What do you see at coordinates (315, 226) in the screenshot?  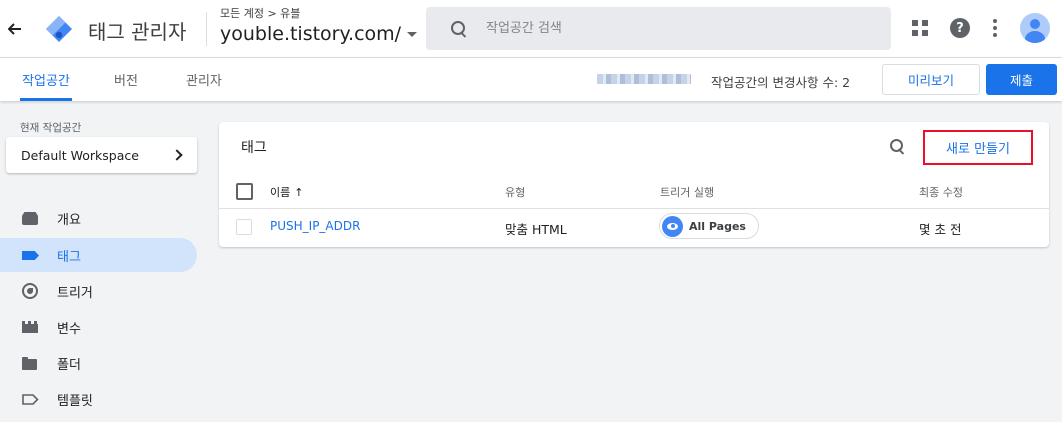 I see `tag-name-link: PUSH_IP_ADDR` at bounding box center [315, 226].